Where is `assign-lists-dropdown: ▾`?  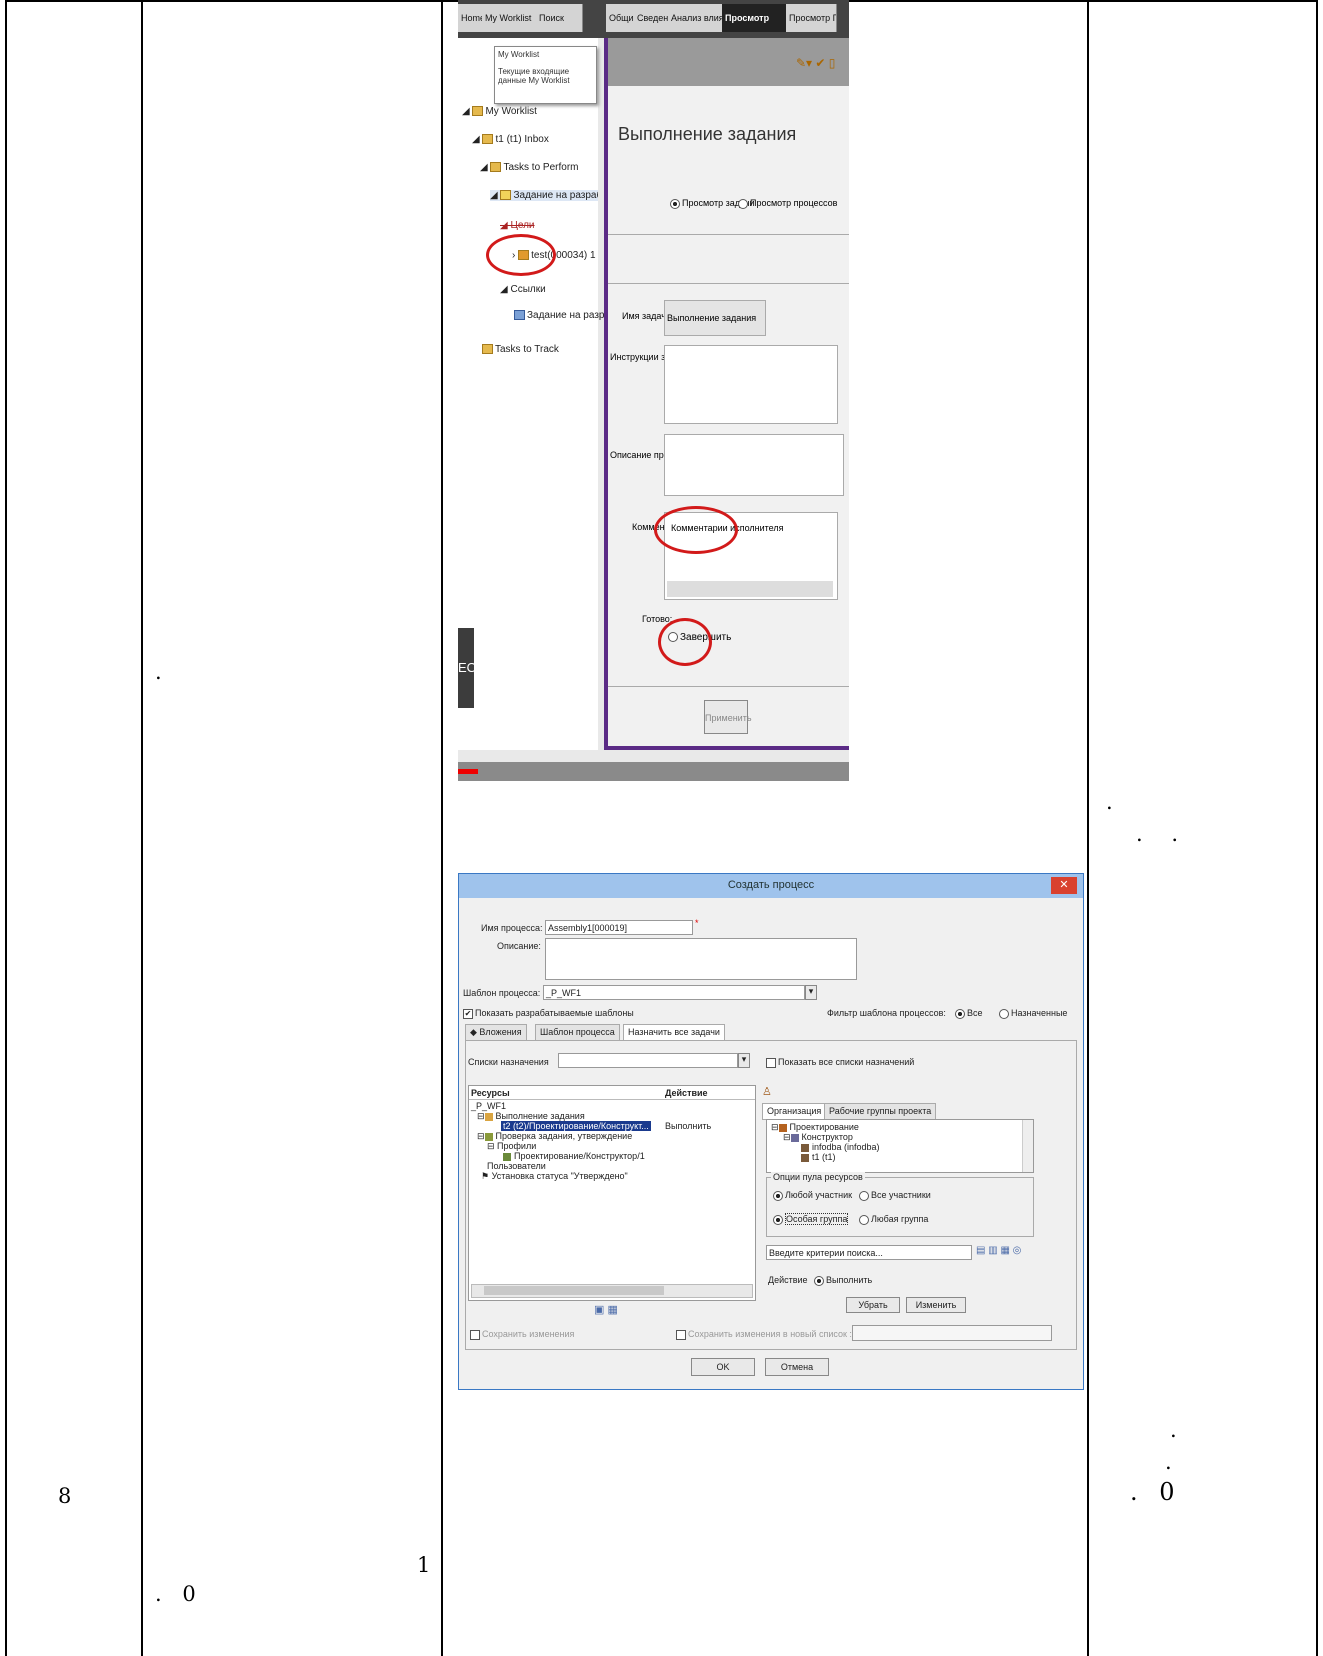 assign-lists-dropdown: ▾ is located at coordinates (744, 1060).